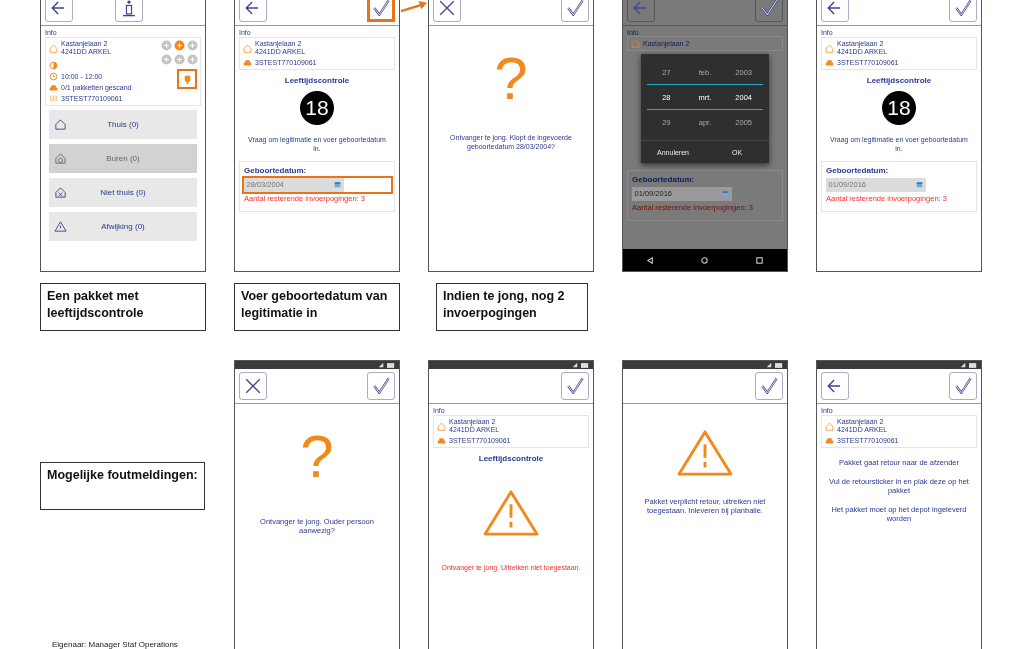 This screenshot has height=649, width=1025. Describe the element at coordinates (317, 307) in the screenshot. I see `caption-box: Voer geboortedatum van legitimatie in` at that location.